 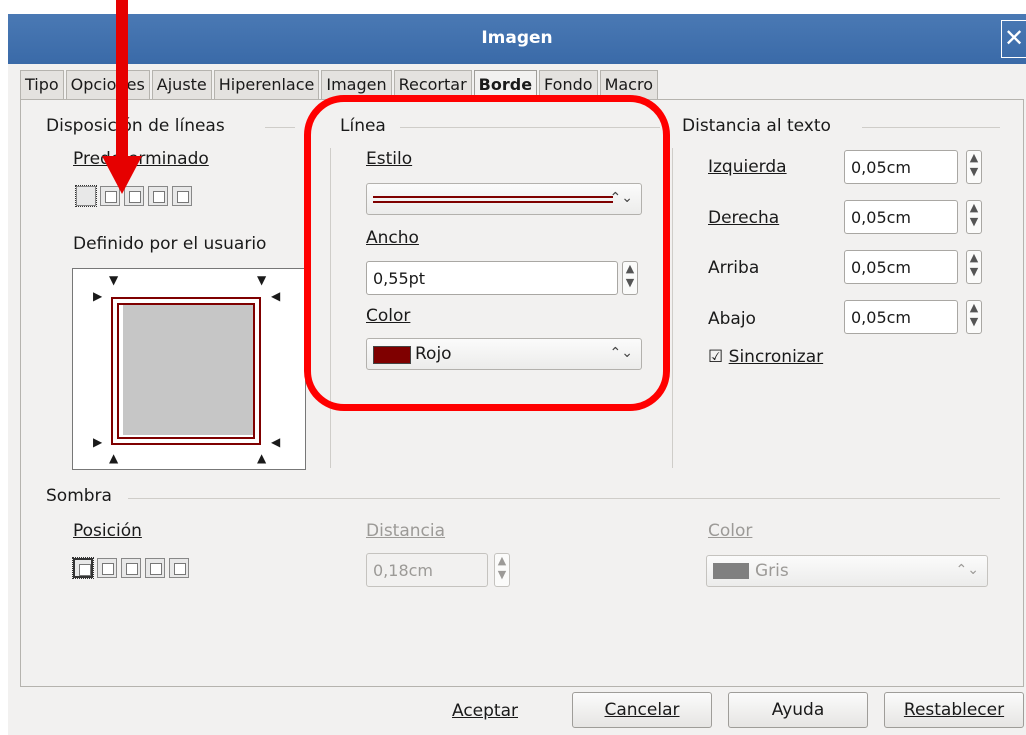 I want to click on shadow-bottom-right-button, so click(x=107, y=568).